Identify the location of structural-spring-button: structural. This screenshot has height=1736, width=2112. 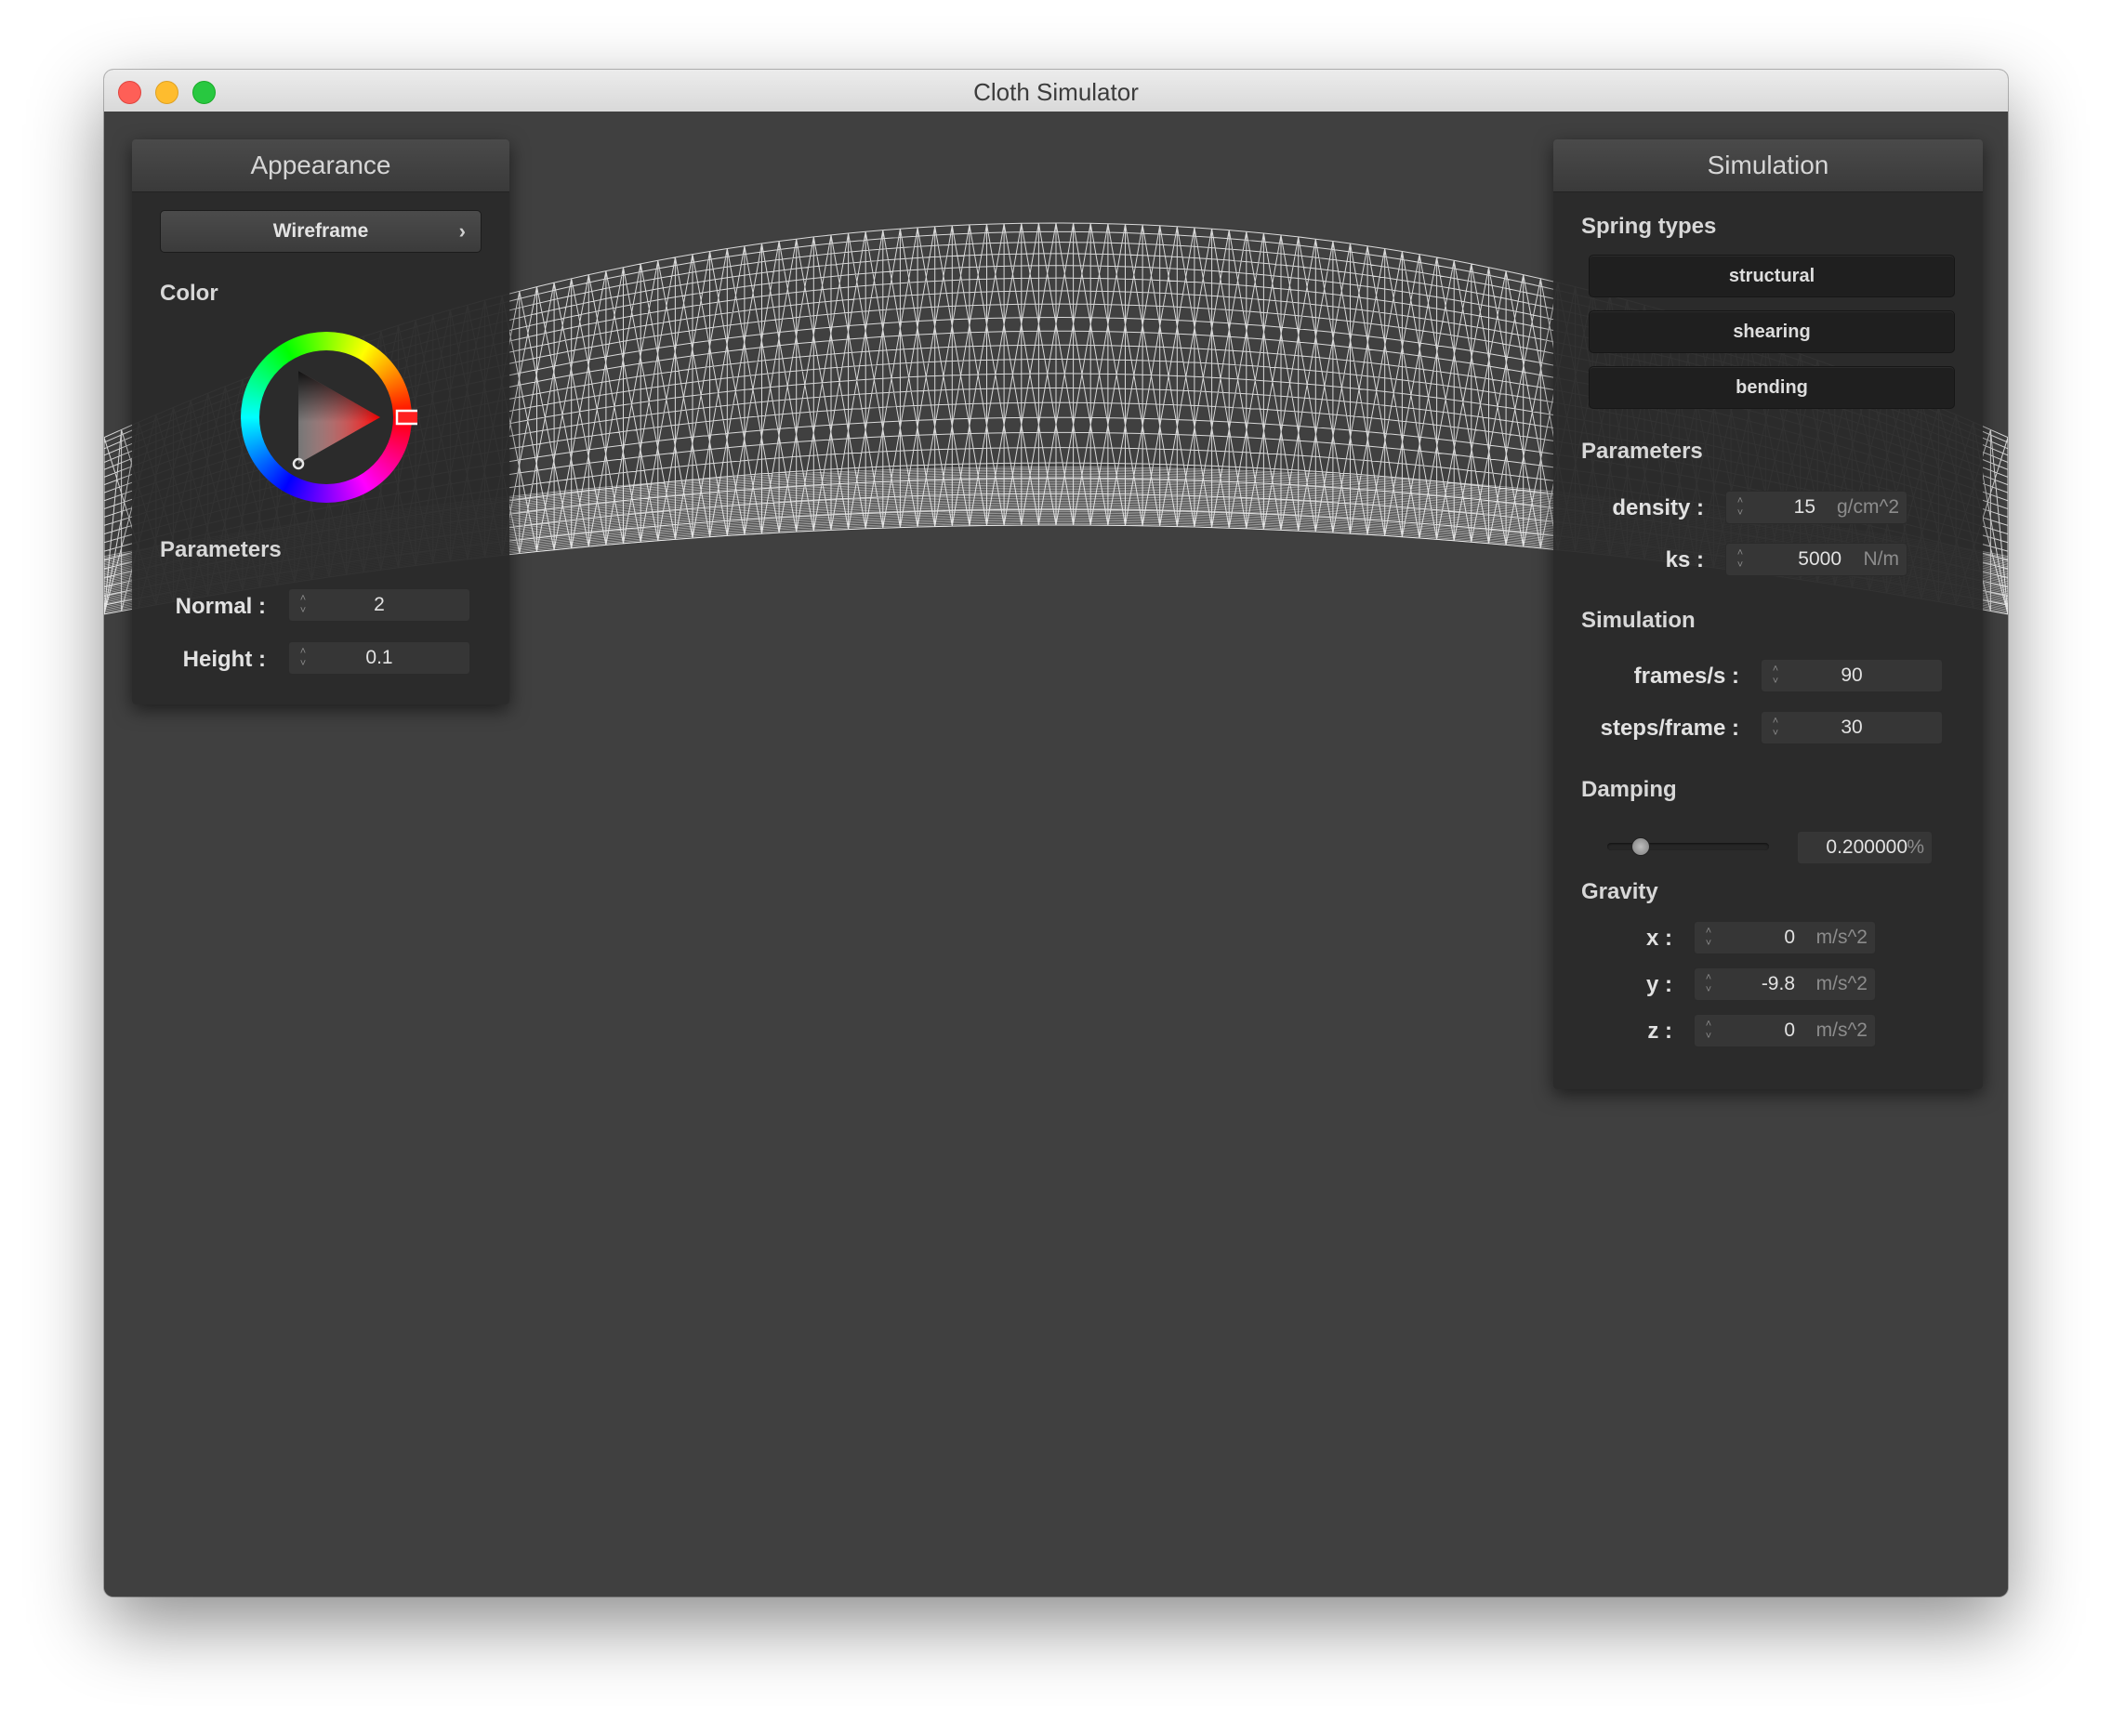
(1772, 276).